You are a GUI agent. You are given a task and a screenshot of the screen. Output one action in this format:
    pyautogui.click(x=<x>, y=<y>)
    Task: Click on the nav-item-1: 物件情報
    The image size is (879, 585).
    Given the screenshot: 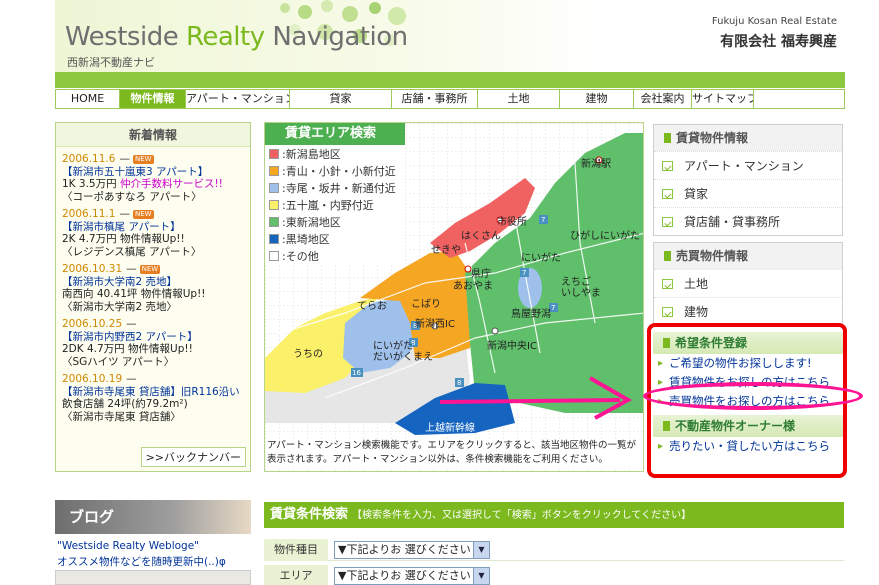 What is the action you would take?
    pyautogui.click(x=153, y=99)
    